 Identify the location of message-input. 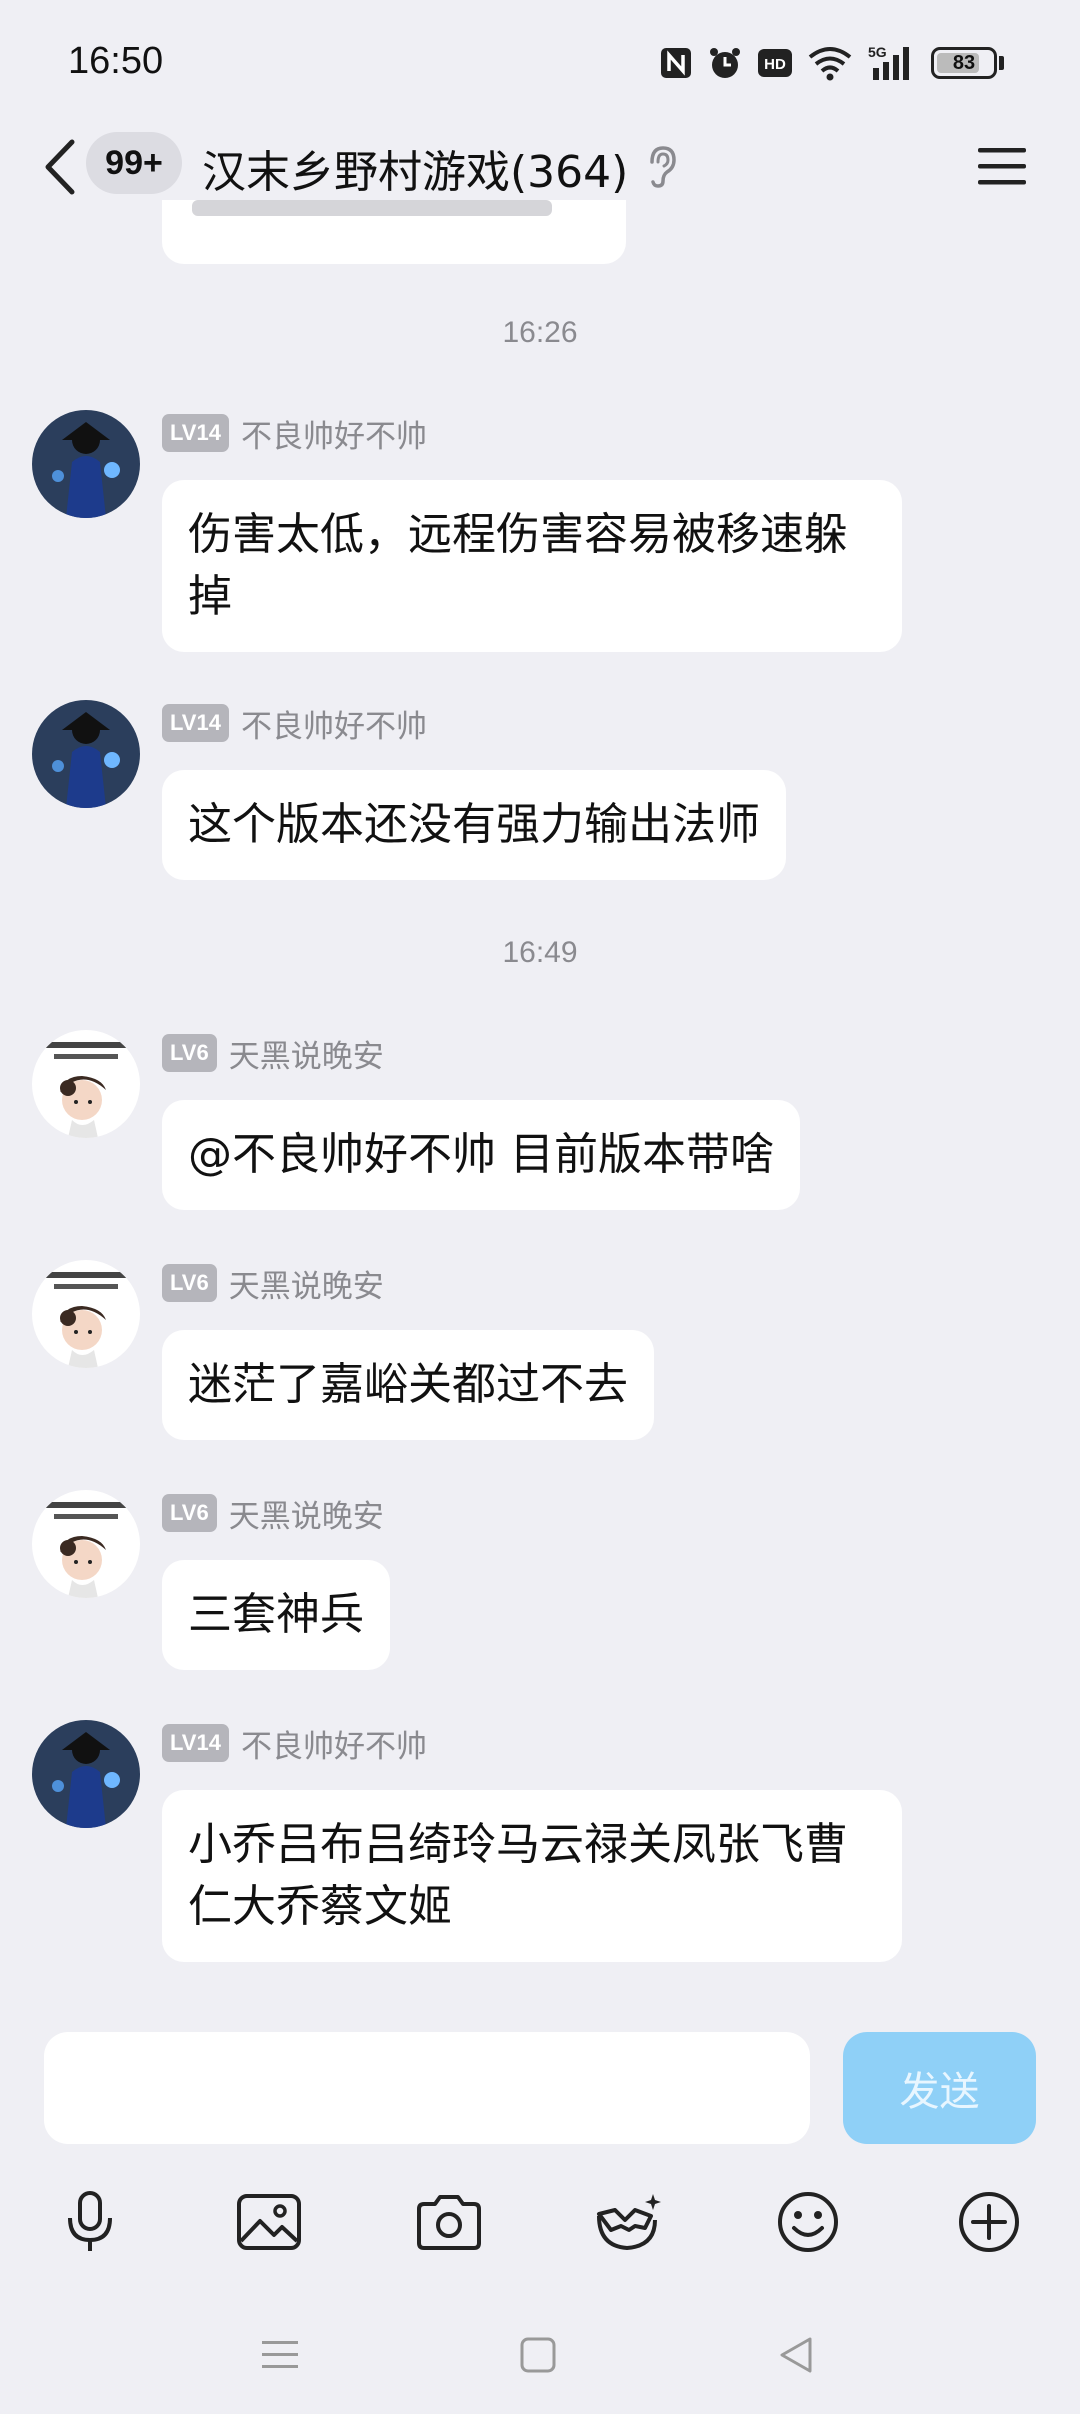
(427, 2088).